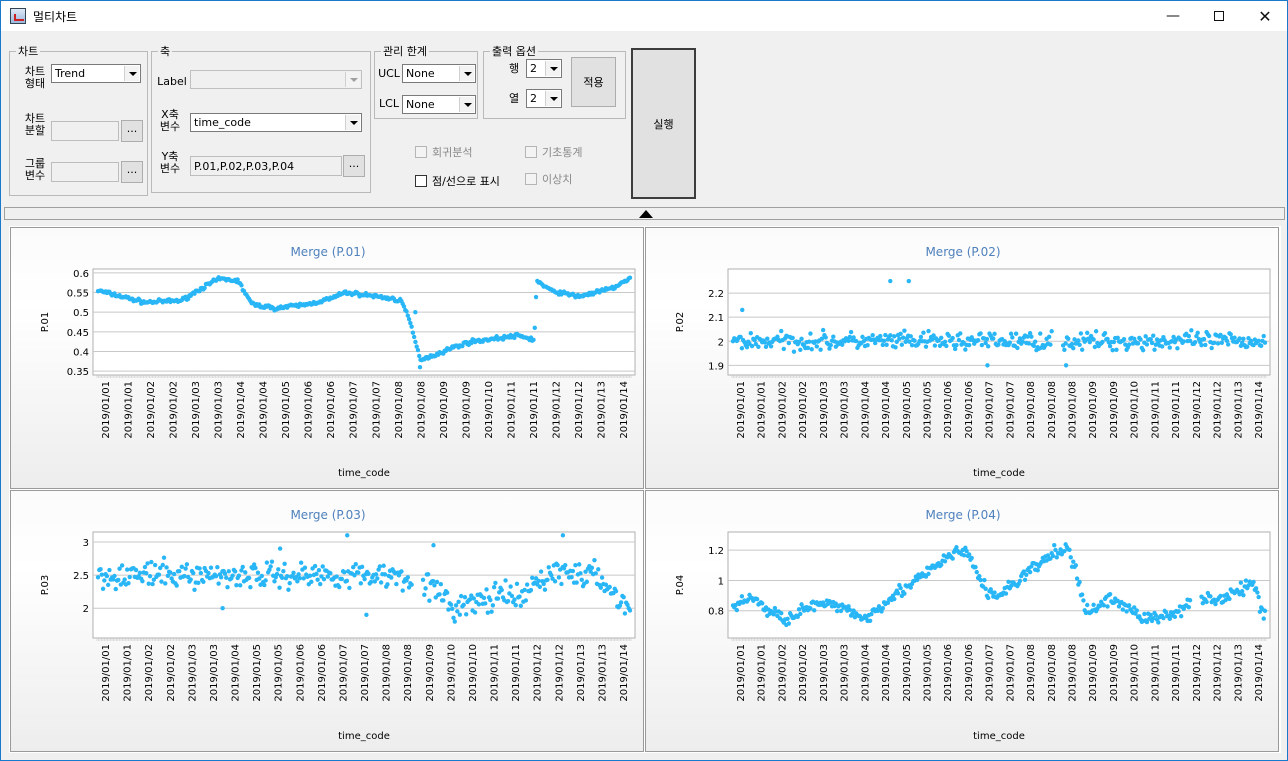 Image resolution: width=1288 pixels, height=761 pixels. Describe the element at coordinates (1265, 16) in the screenshot. I see `close-button: ✕` at that location.